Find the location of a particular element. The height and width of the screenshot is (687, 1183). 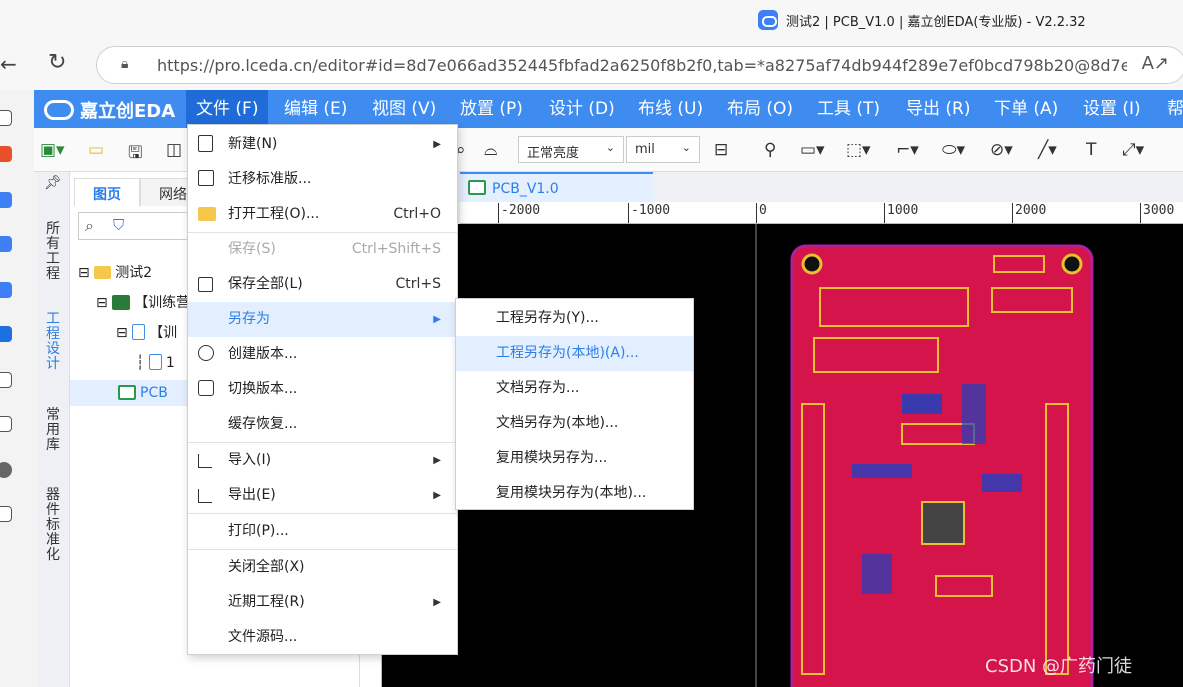

menu-layout: 布局 (O) is located at coordinates (760, 109).